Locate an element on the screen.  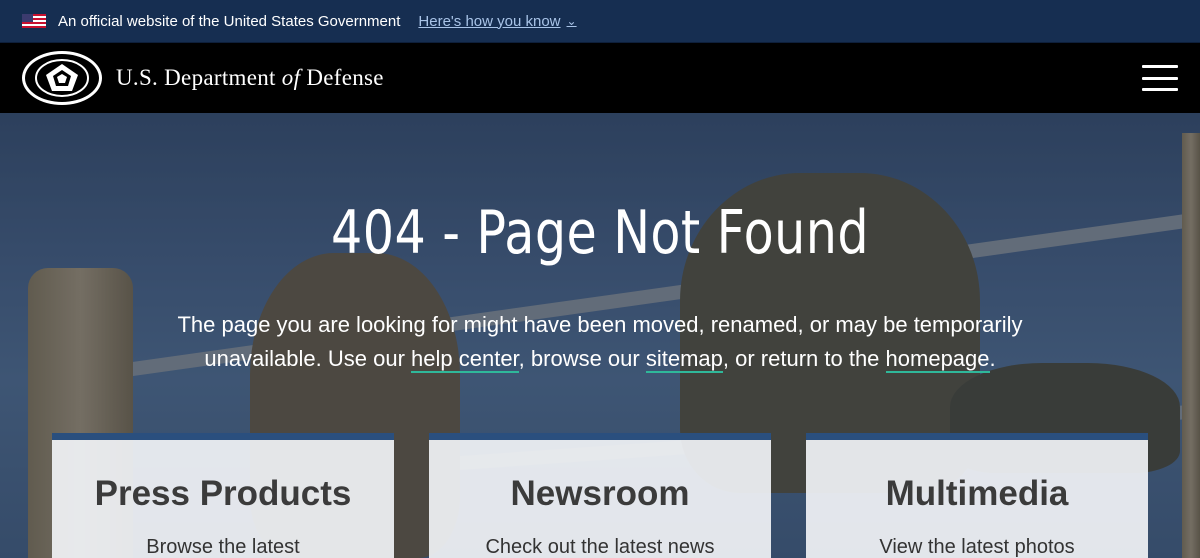
site-title: U.S. Department of Defense is located at coordinates (250, 78).